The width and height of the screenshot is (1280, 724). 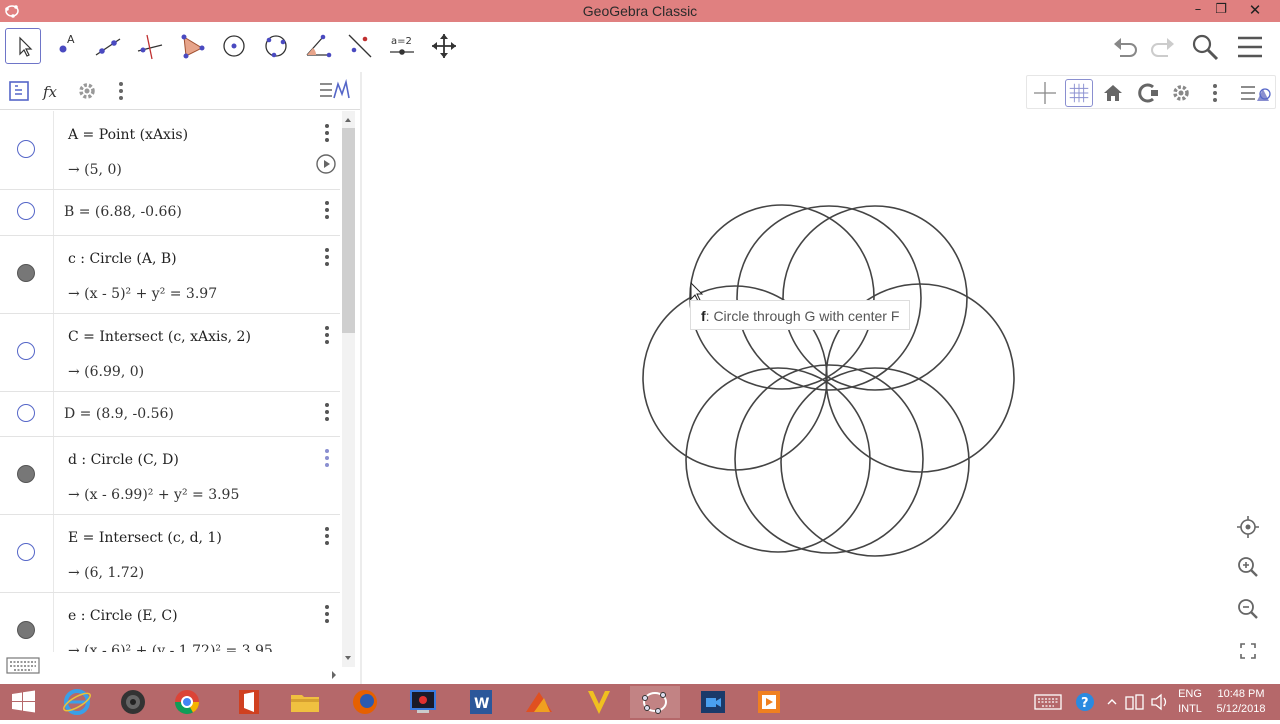 I want to click on more-vertical-icon, so click(x=121, y=91).